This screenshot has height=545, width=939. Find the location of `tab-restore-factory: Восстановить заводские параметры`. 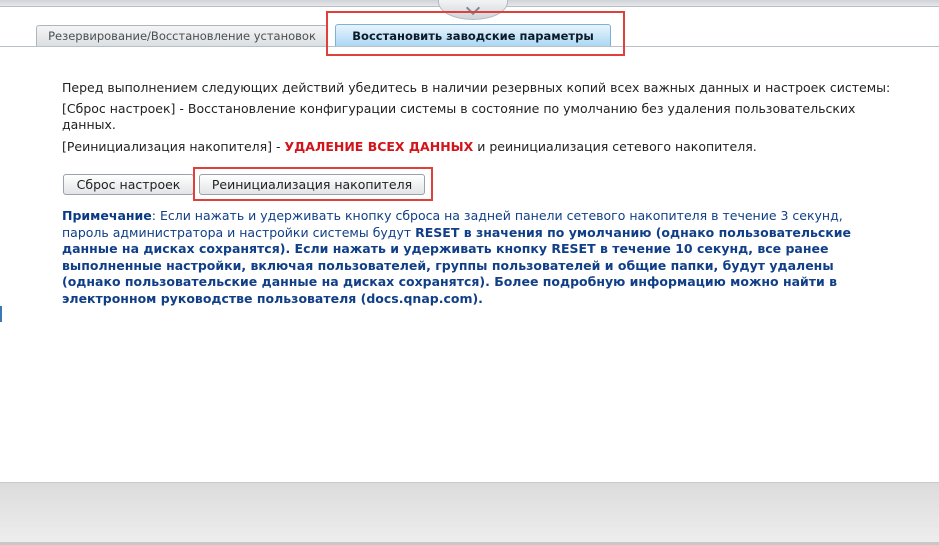

tab-restore-factory: Восстановить заводские параметры is located at coordinates (473, 35).